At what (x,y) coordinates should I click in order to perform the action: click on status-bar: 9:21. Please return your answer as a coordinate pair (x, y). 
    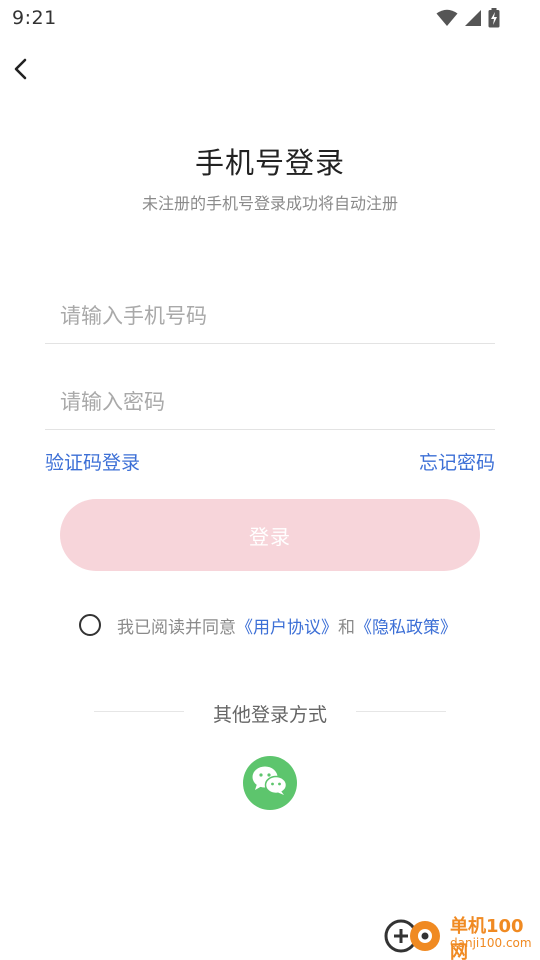
    Looking at the image, I should click on (270, 19).